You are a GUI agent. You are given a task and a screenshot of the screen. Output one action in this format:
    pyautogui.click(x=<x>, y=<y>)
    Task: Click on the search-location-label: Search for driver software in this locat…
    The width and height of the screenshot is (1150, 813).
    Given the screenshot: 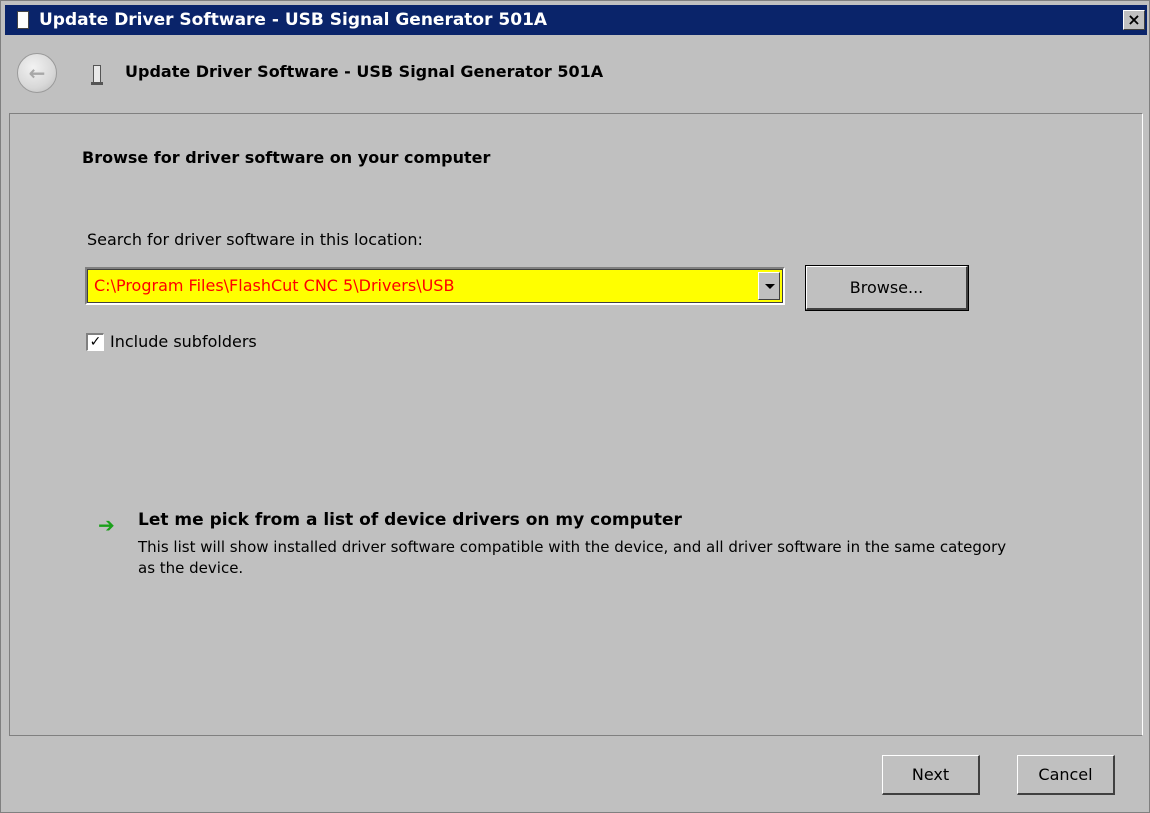 What is the action you would take?
    pyautogui.click(x=255, y=239)
    